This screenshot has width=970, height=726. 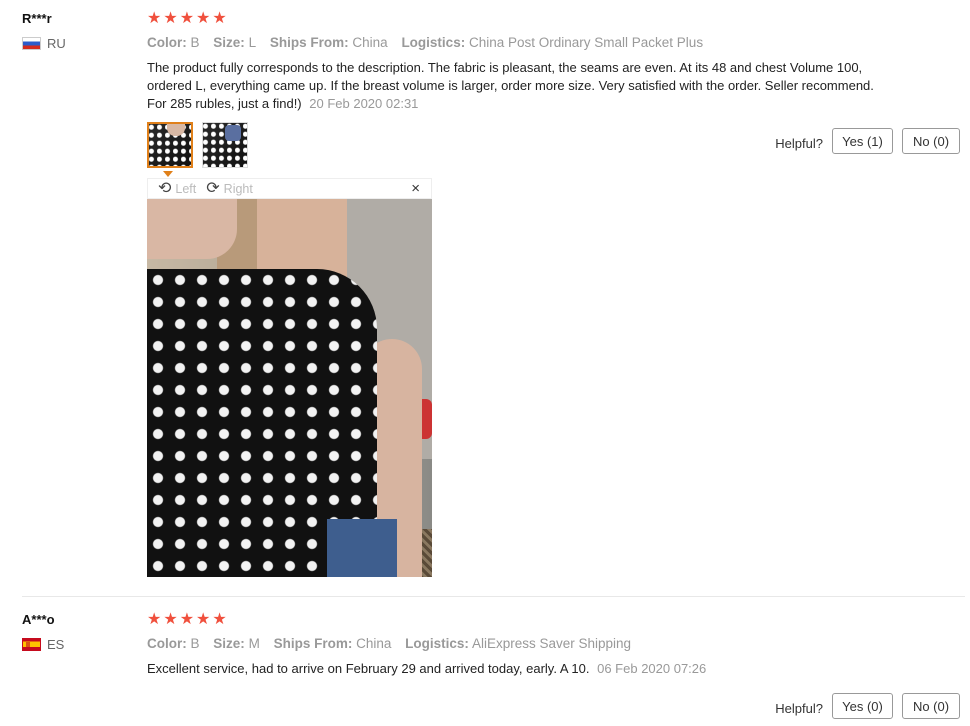 What do you see at coordinates (254, 643) in the screenshot?
I see `size-value: M` at bounding box center [254, 643].